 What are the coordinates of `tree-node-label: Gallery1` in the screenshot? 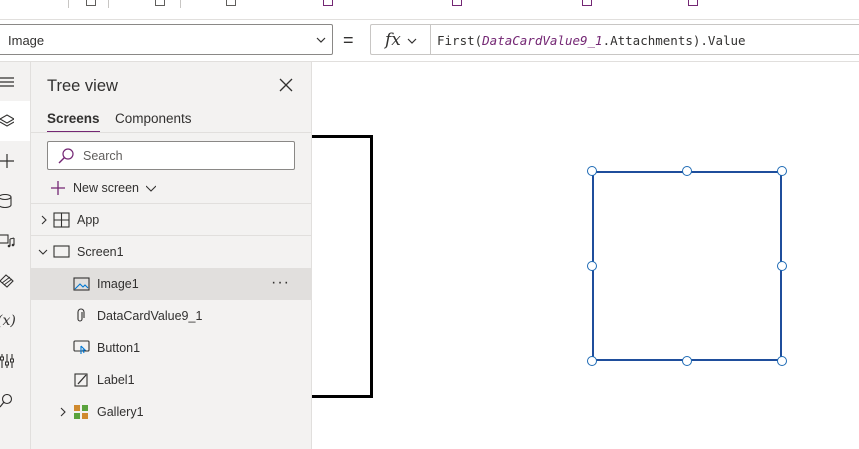 It's located at (120, 412).